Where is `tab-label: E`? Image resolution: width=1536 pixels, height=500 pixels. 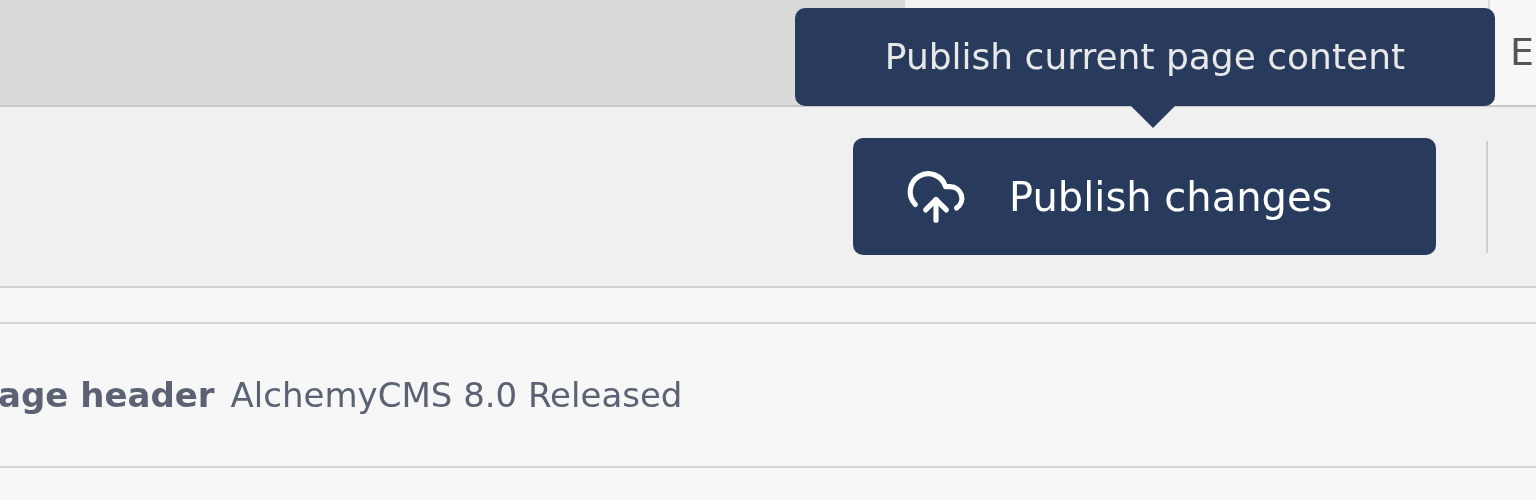 tab-label: E is located at coordinates (1522, 52).